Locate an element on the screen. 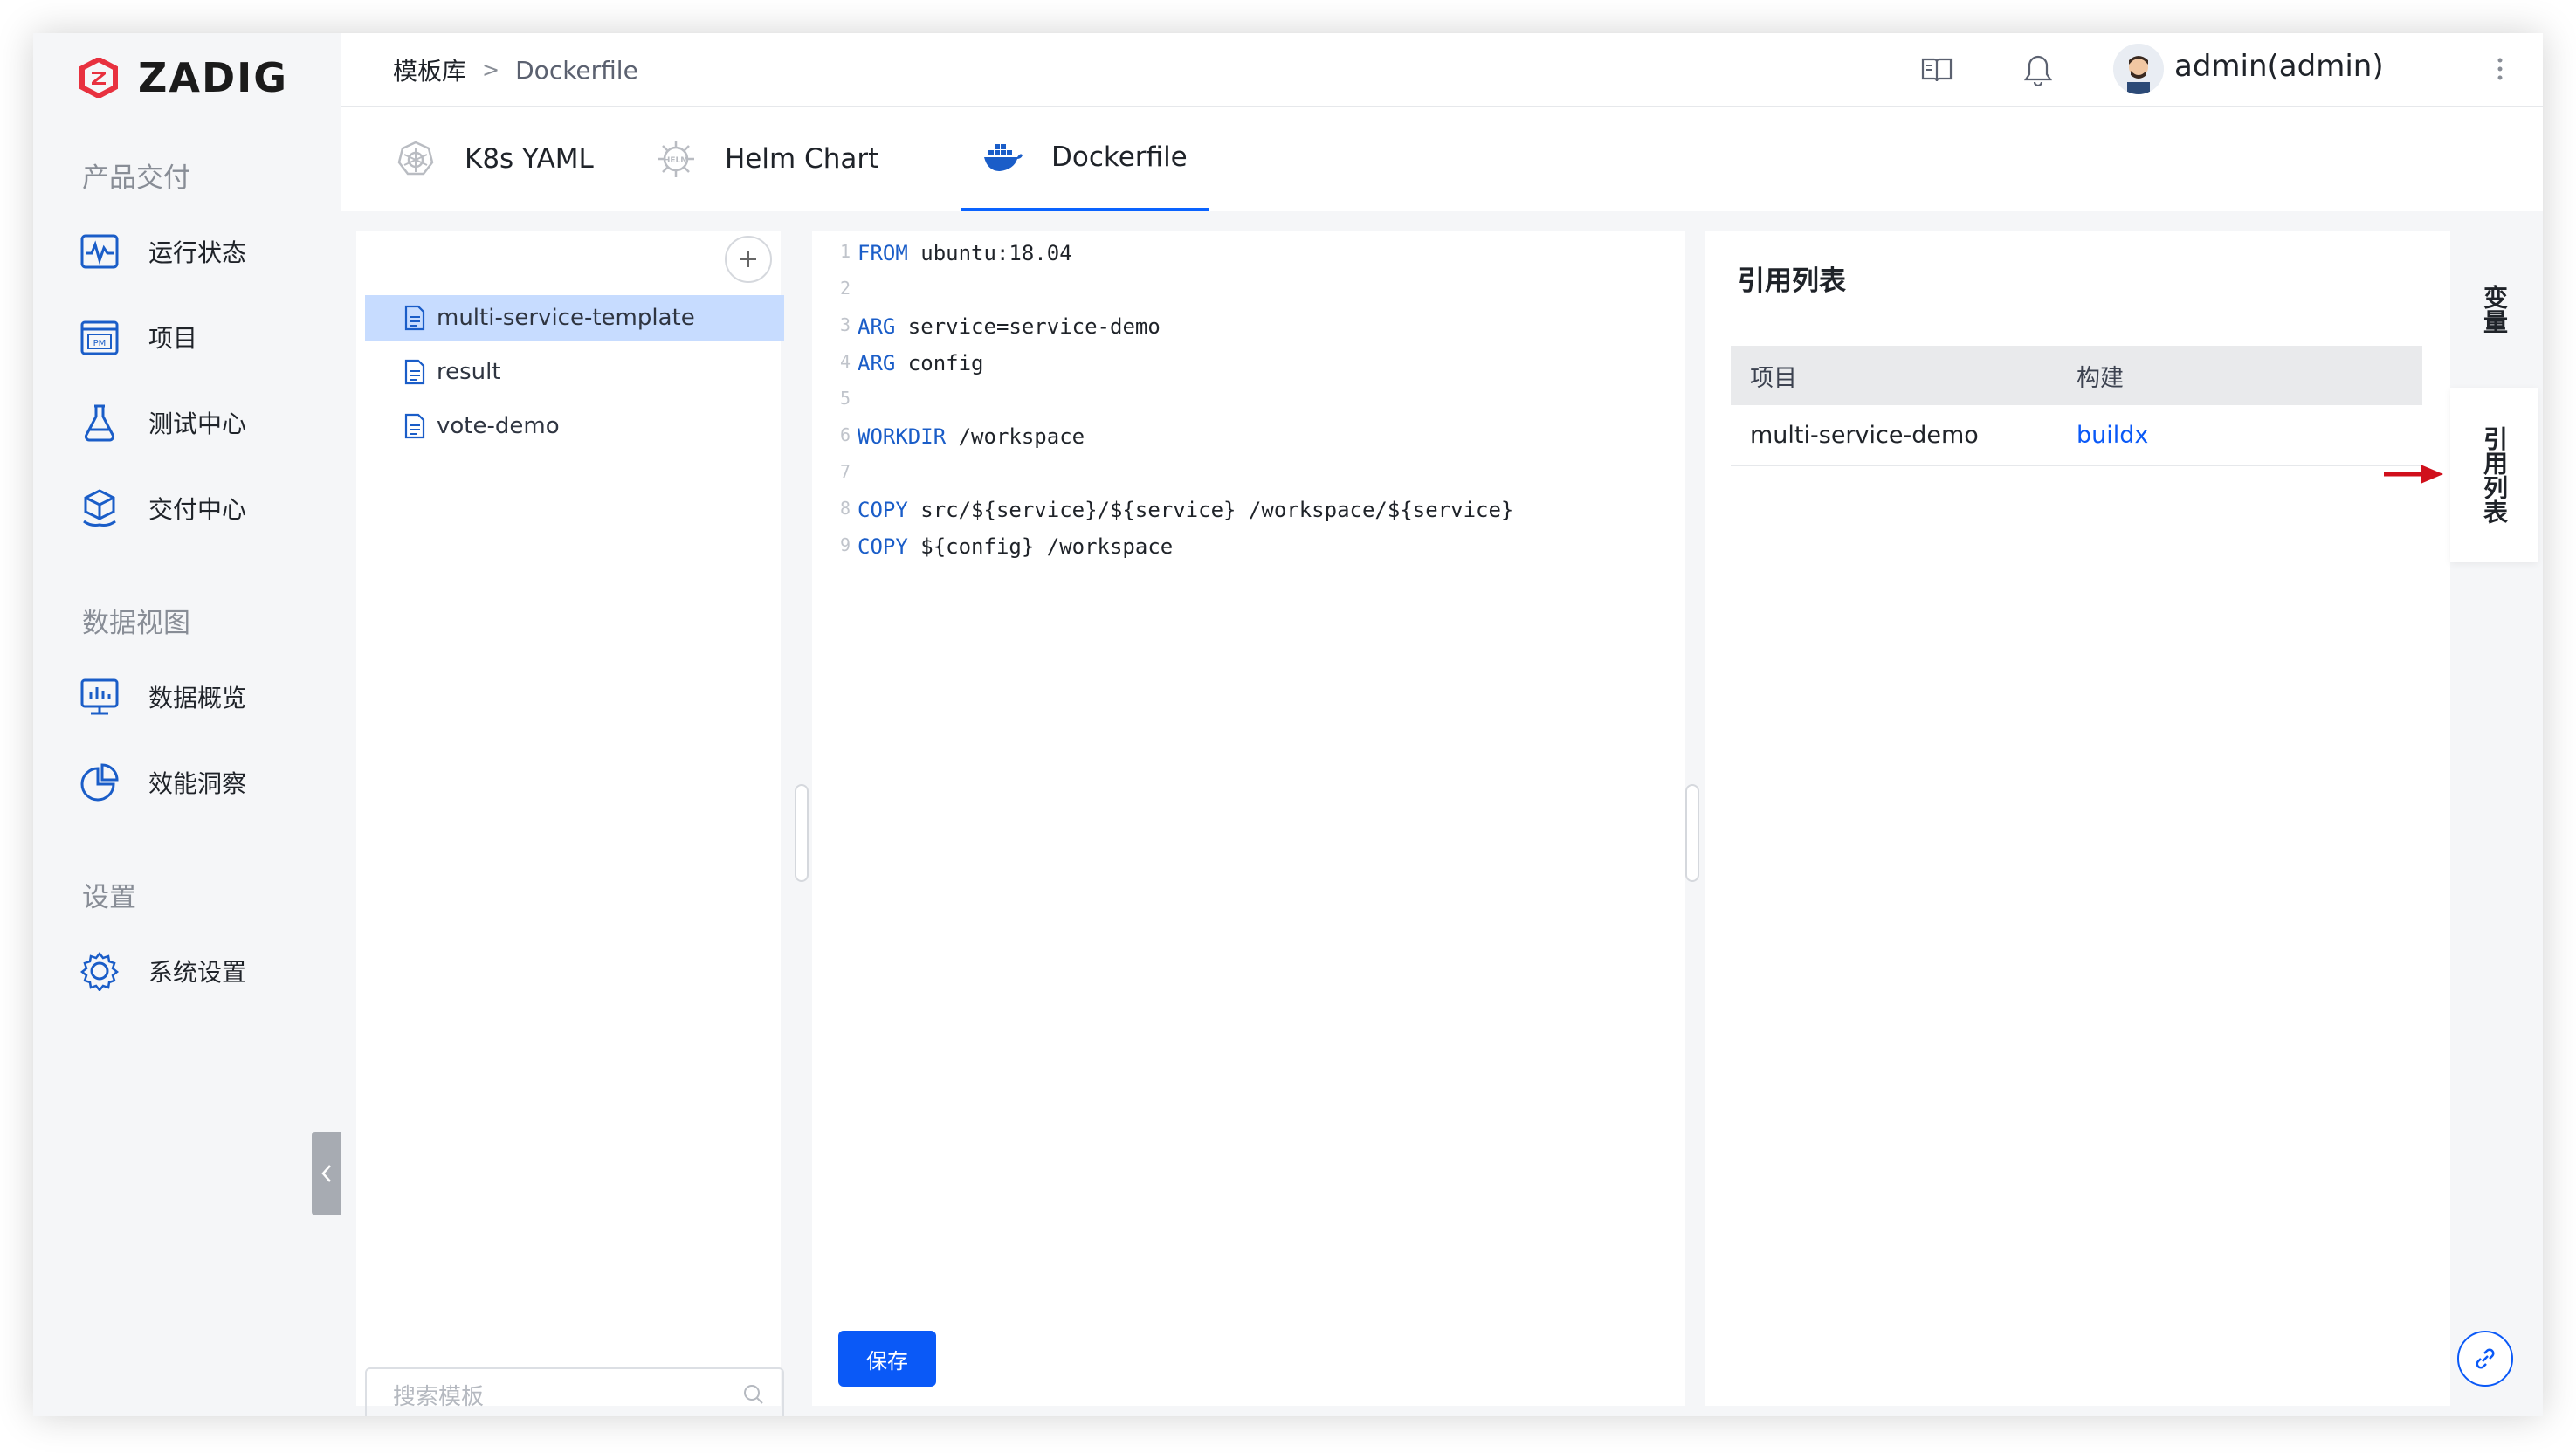  sidebar-item-data-overview: 数据概览 is located at coordinates (162, 697).